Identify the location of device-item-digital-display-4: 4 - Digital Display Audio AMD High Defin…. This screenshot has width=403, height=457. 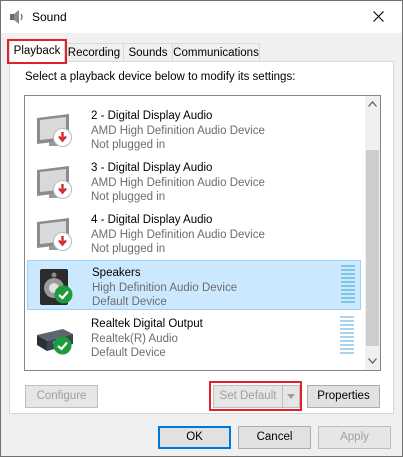
(194, 233).